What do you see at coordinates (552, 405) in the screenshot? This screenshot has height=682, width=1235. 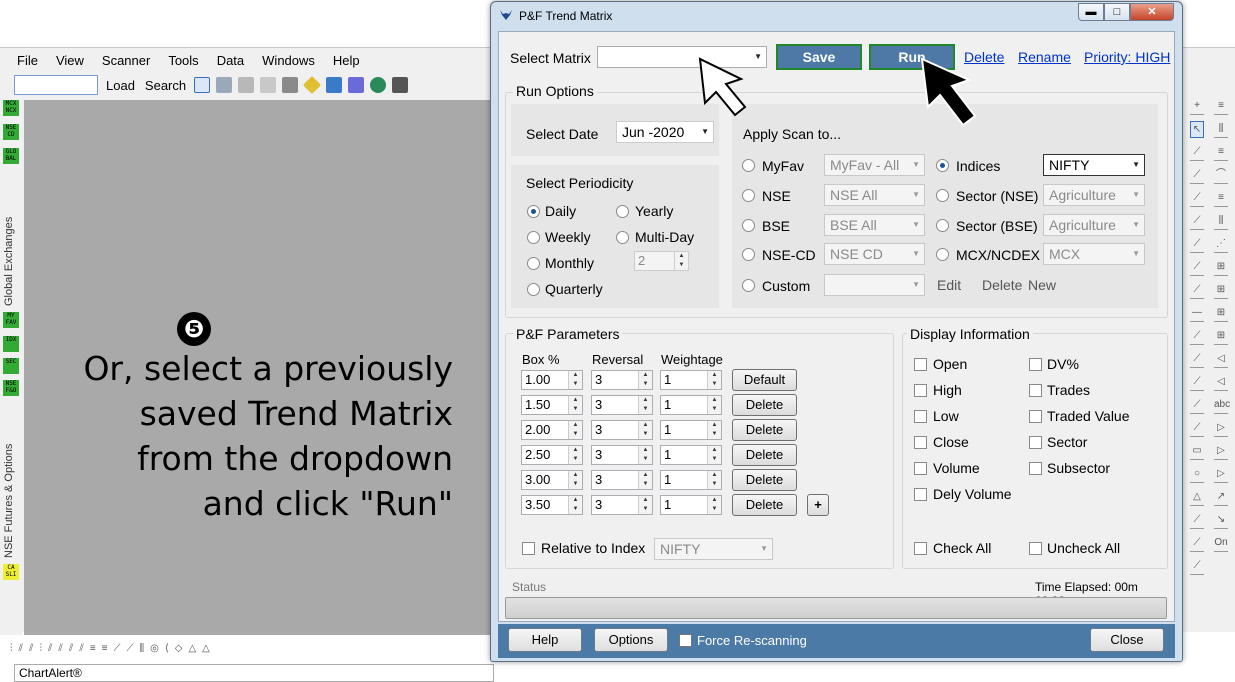 I see `box-stepper: 1.50 ▲ ▼` at bounding box center [552, 405].